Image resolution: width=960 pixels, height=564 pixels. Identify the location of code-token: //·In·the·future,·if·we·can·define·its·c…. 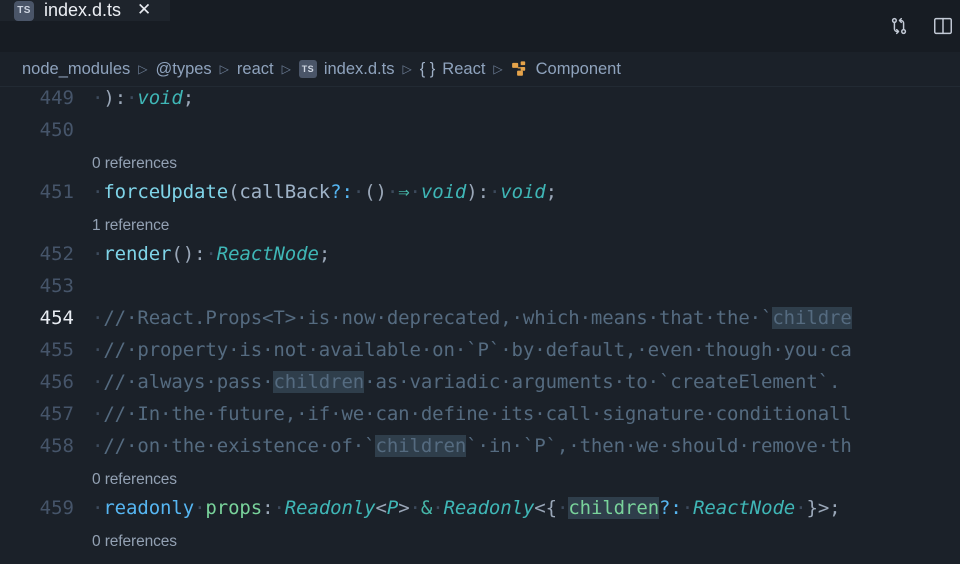
(477, 414).